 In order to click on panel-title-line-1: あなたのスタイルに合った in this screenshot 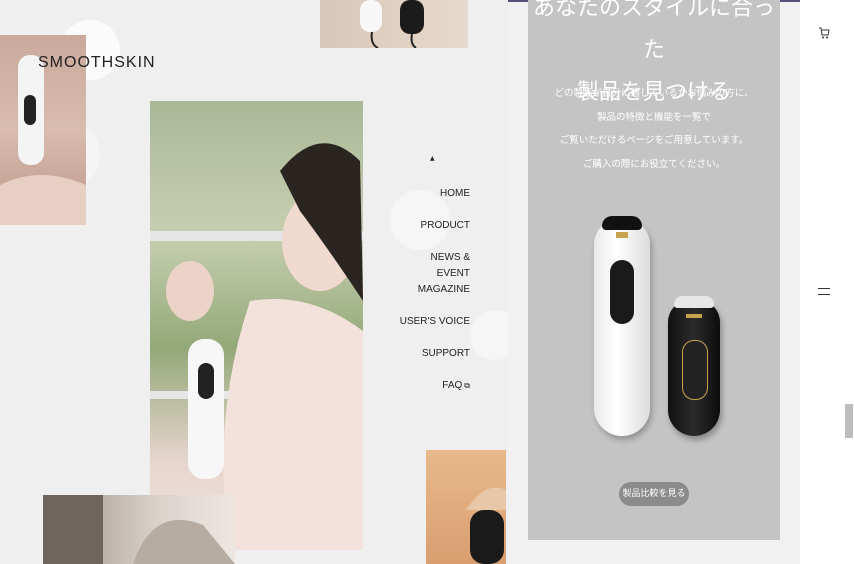, I will do `click(653, 31)`.